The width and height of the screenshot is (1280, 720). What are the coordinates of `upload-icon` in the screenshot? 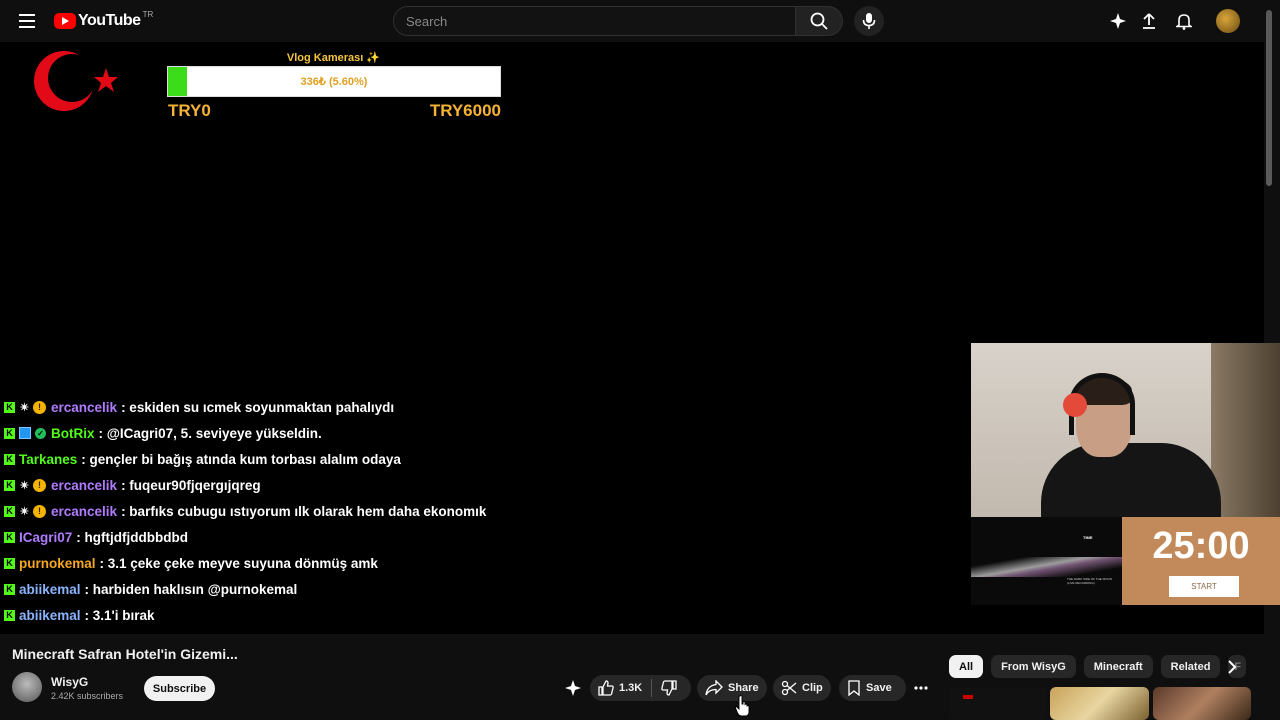 It's located at (1149, 21).